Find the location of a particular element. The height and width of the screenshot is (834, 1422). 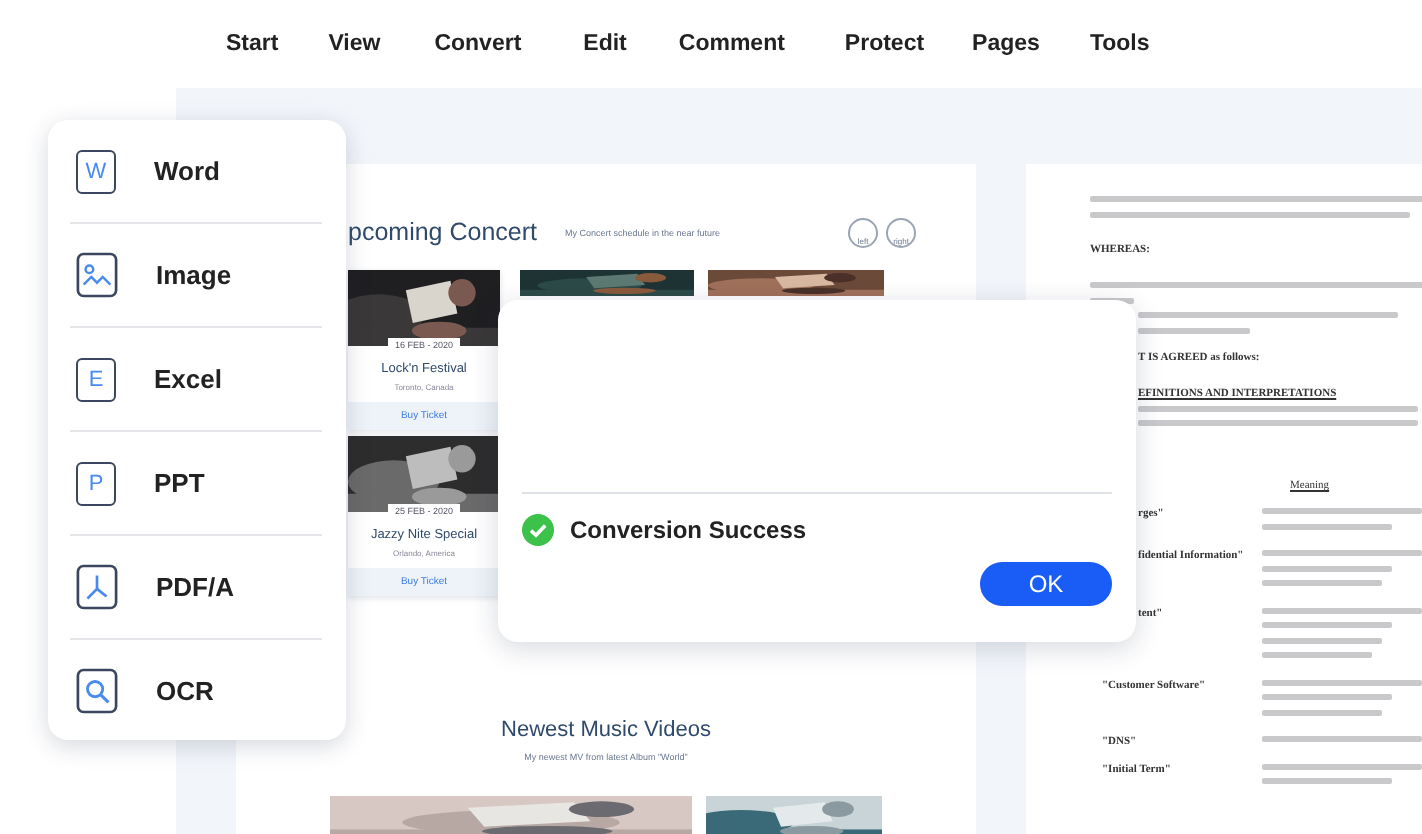

file-type-icon: P is located at coordinates (96, 483).